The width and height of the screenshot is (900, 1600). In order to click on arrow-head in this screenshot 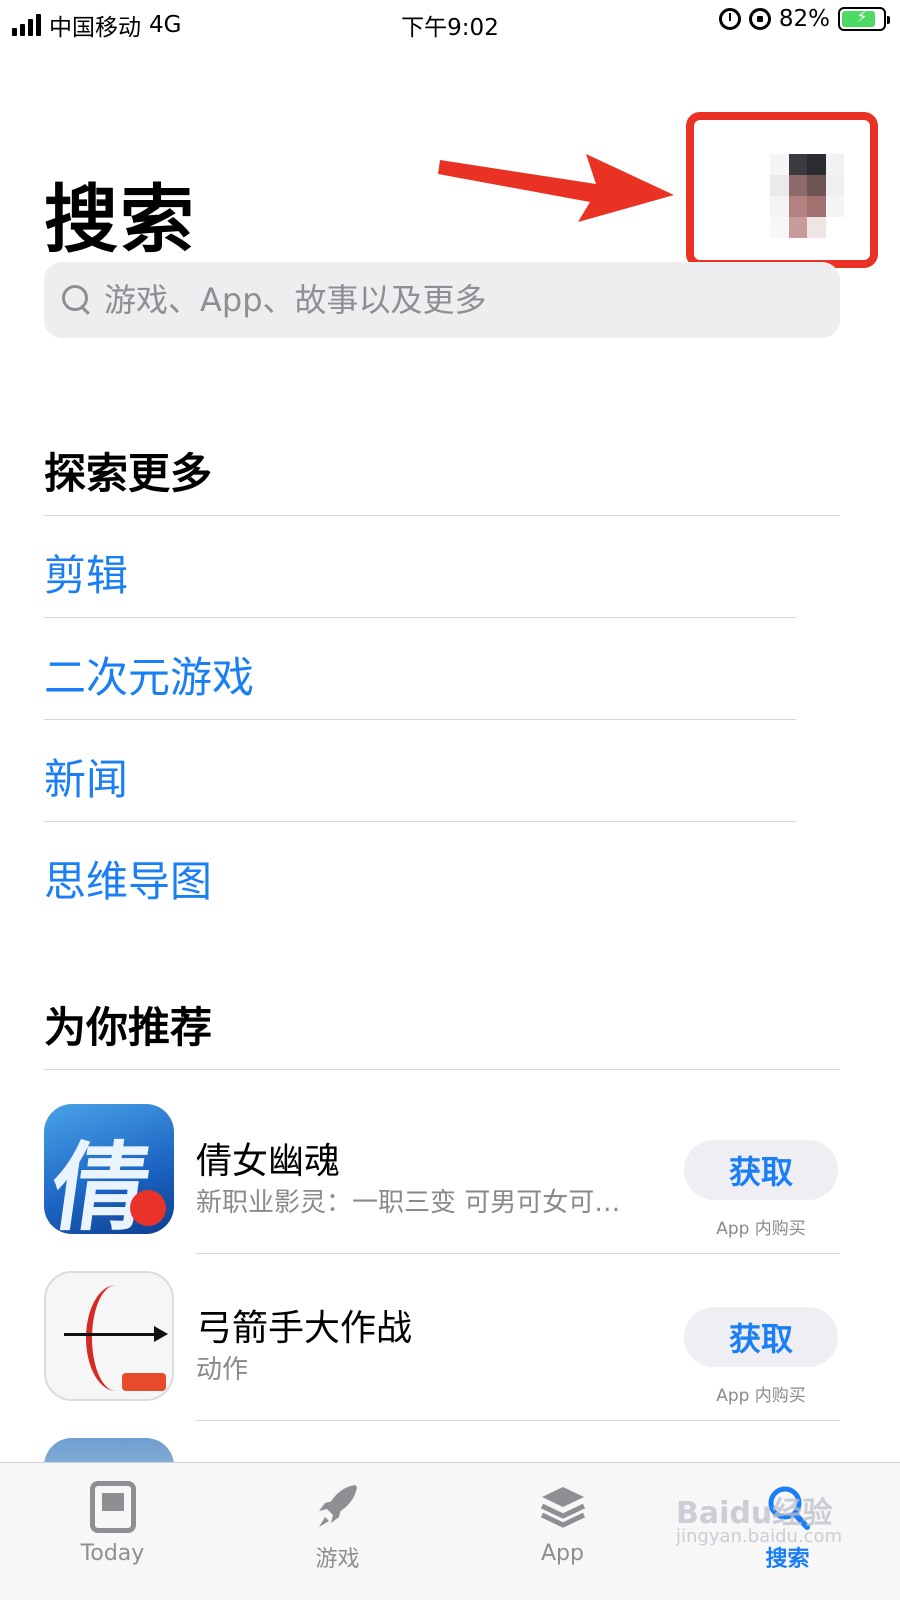, I will do `click(161, 1334)`.